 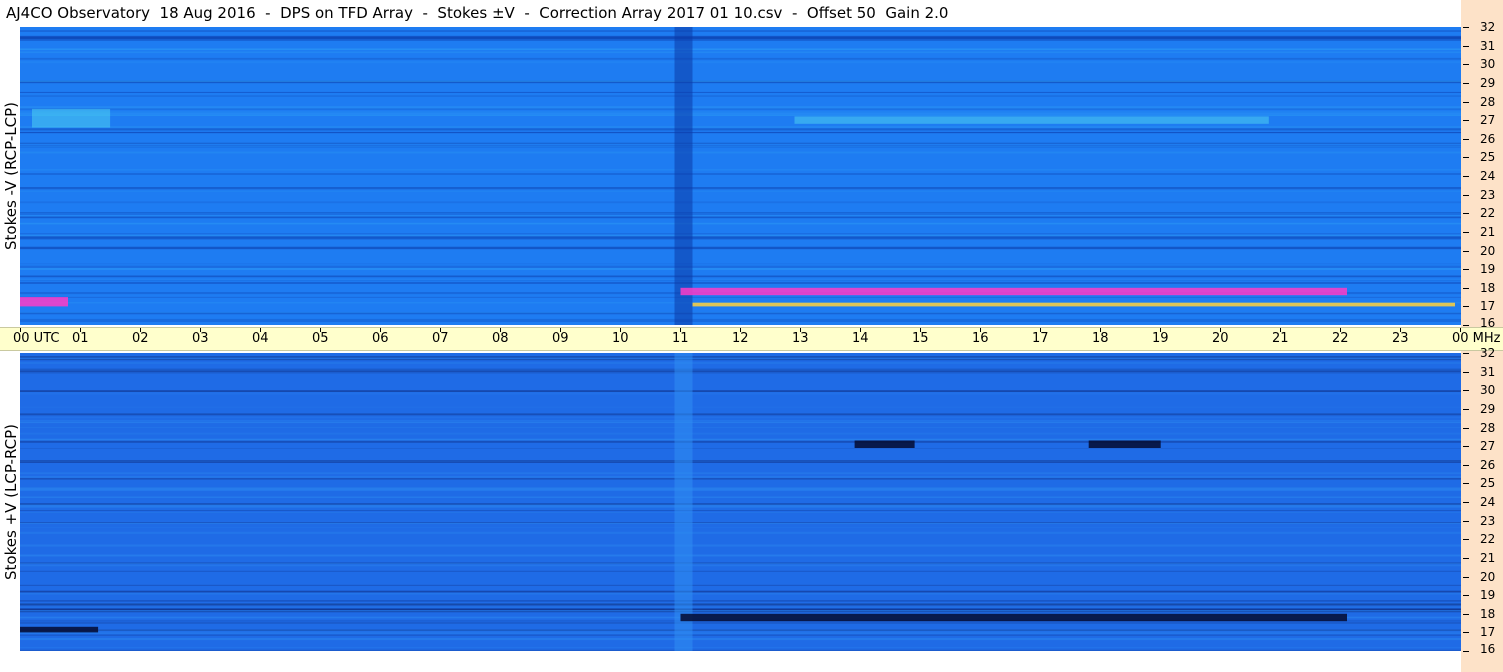 What do you see at coordinates (1488, 632) in the screenshot?
I see `frequency-tick-label: 17` at bounding box center [1488, 632].